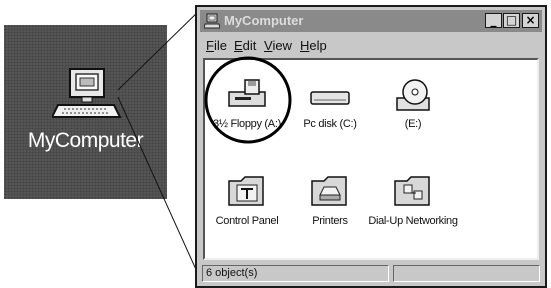 The width and height of the screenshot is (551, 288). I want to click on item-label: (E:), so click(413, 124).